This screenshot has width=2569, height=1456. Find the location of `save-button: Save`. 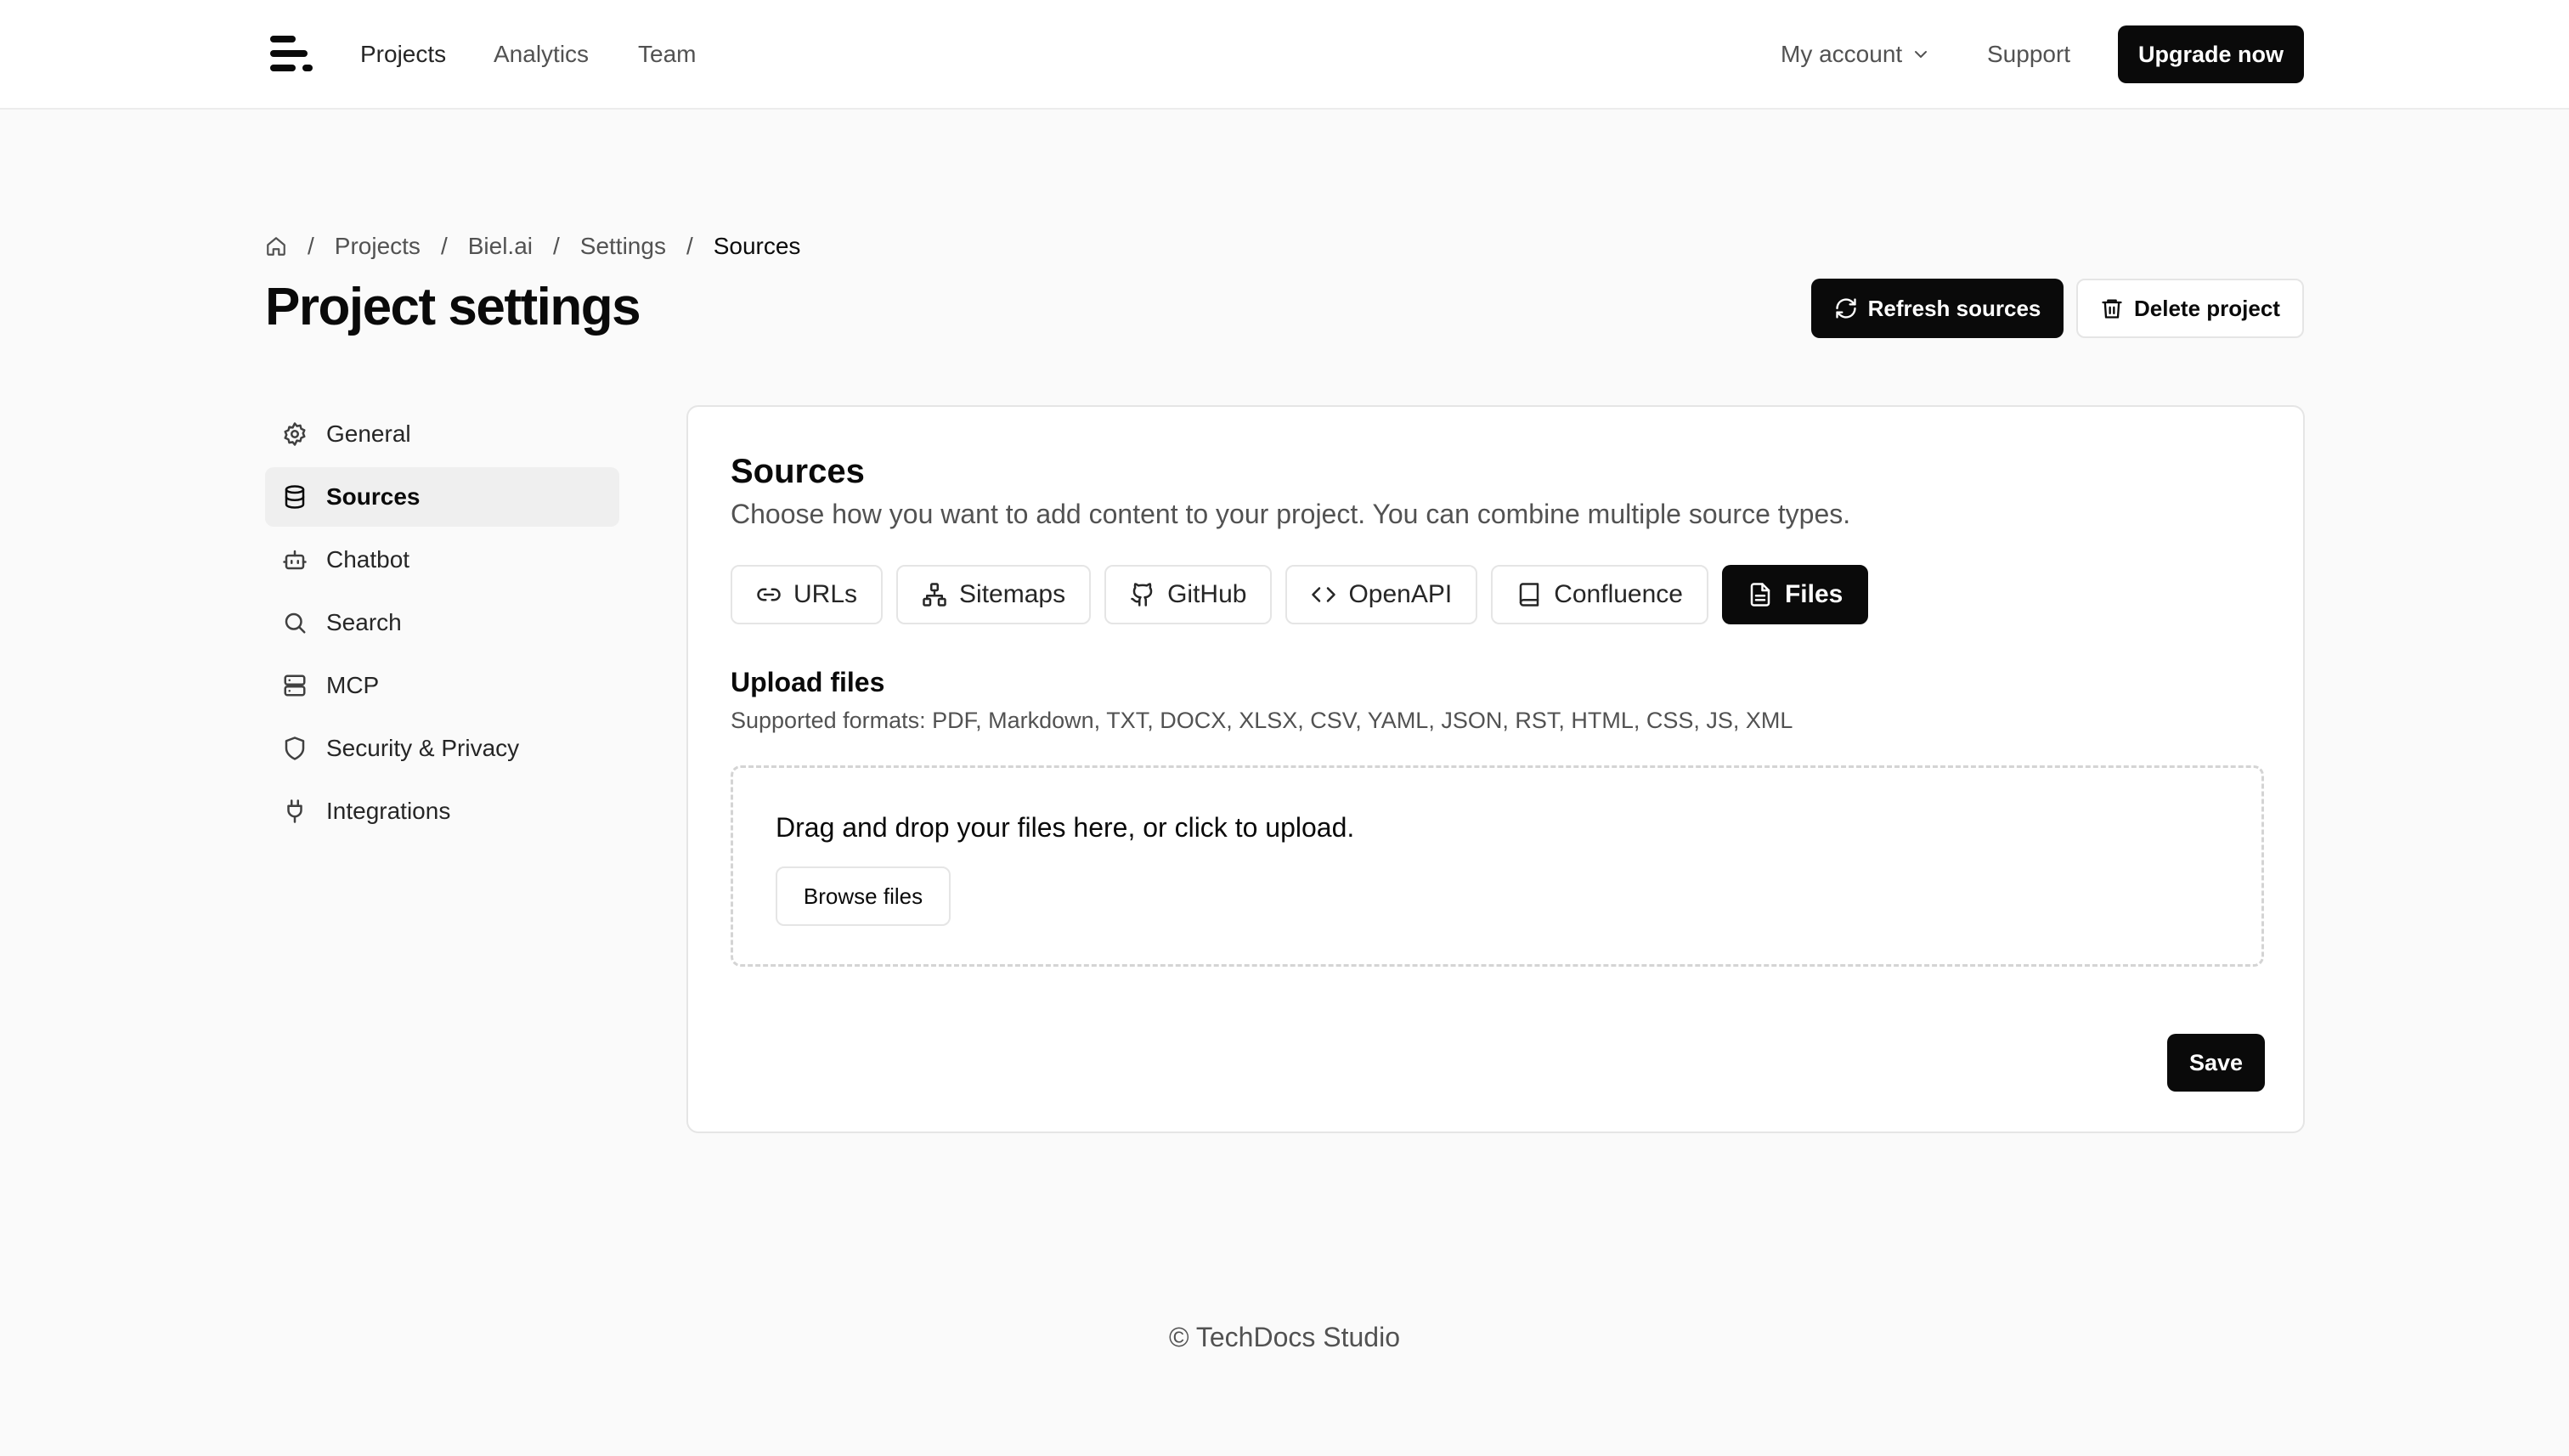

save-button: Save is located at coordinates (2216, 1063).